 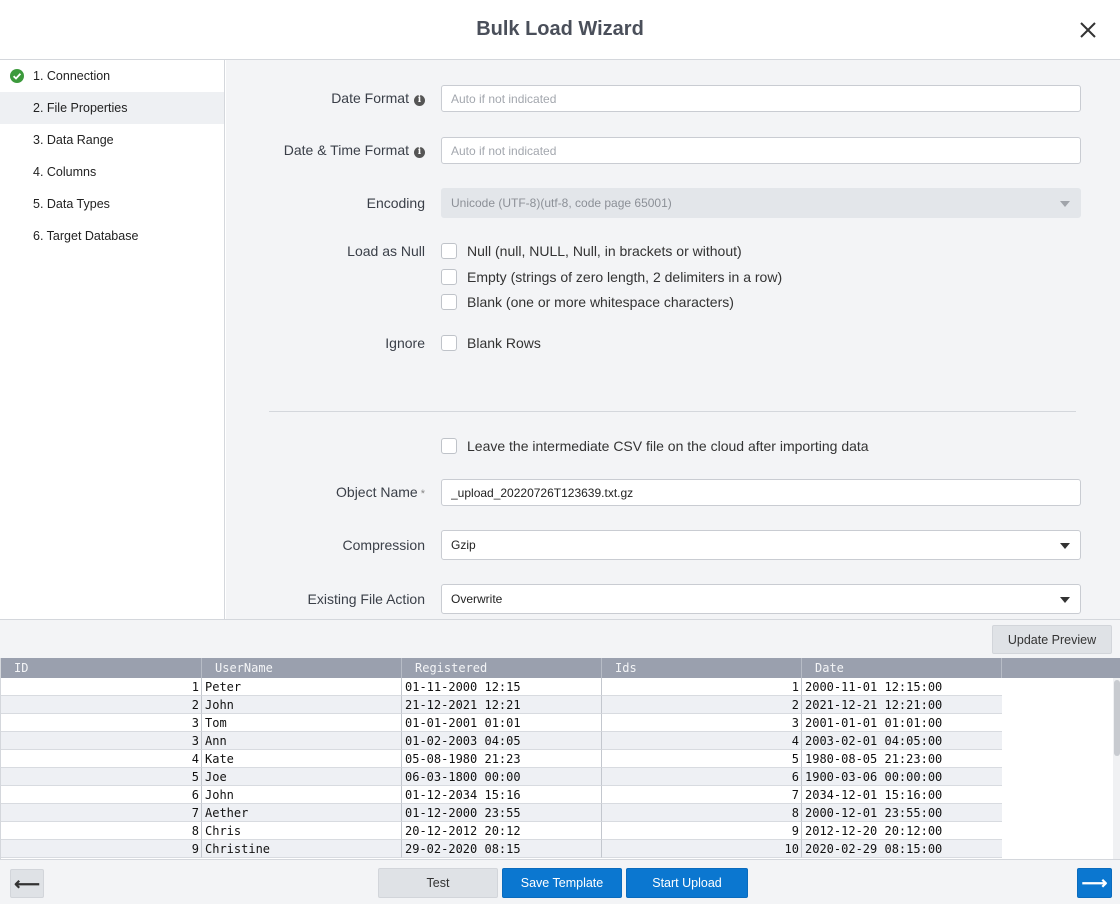 What do you see at coordinates (101, 813) in the screenshot?
I see `cell-id: 7` at bounding box center [101, 813].